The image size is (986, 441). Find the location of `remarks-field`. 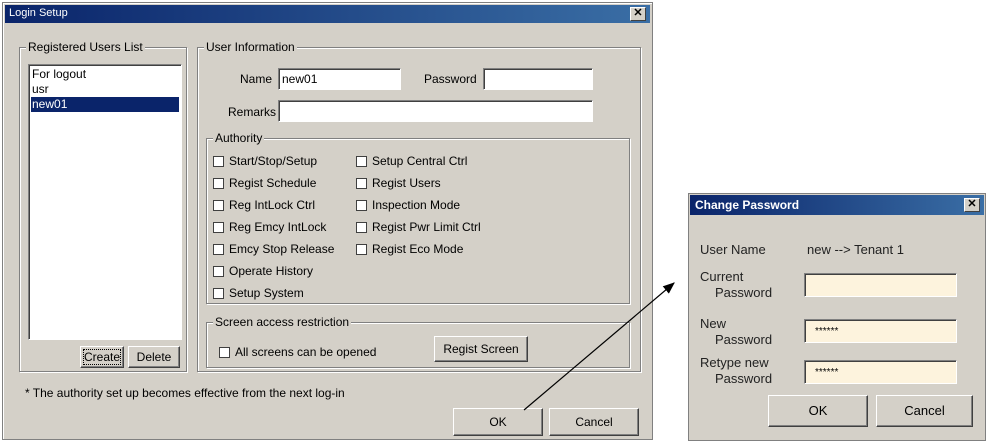

remarks-field is located at coordinates (435, 111).